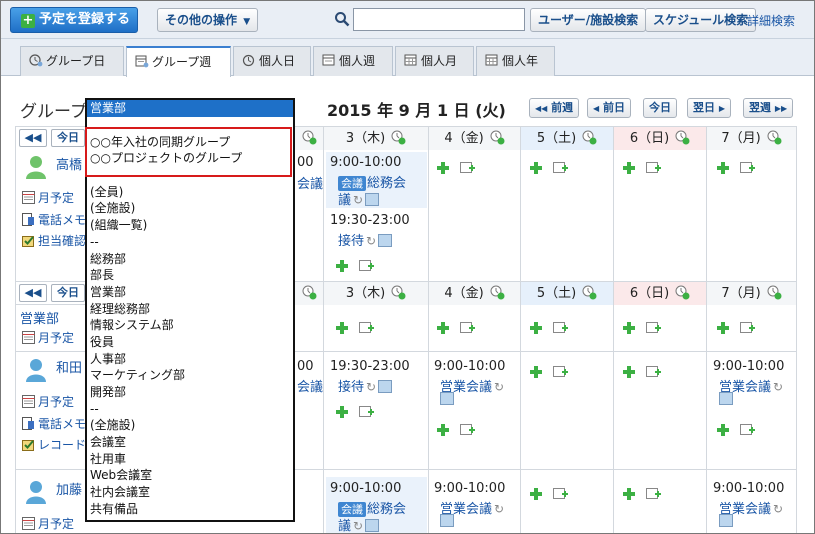 This screenshot has height=534, width=815. Describe the element at coordinates (768, 108) in the screenshot. I see `next-week-button: 翌週 ▶▶` at that location.